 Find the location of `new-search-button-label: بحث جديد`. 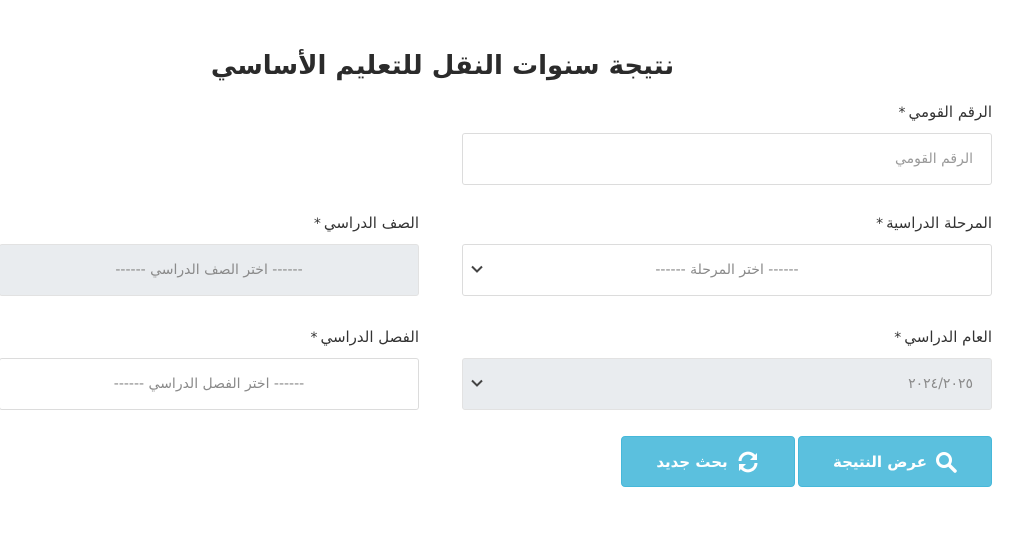

new-search-button-label: بحث جديد is located at coordinates (692, 461).